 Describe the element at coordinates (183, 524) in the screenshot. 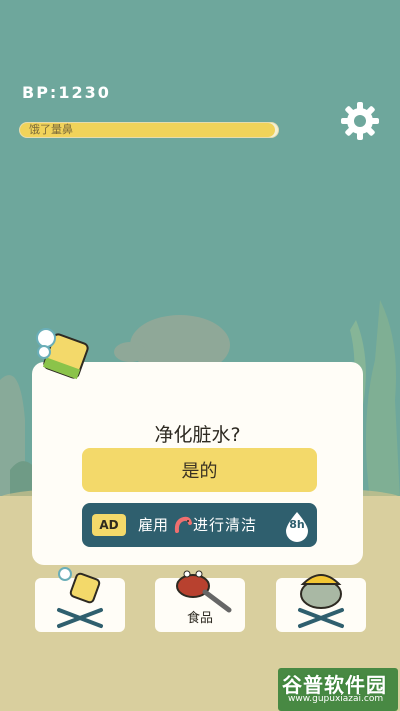

I see `shrimp-icon` at that location.